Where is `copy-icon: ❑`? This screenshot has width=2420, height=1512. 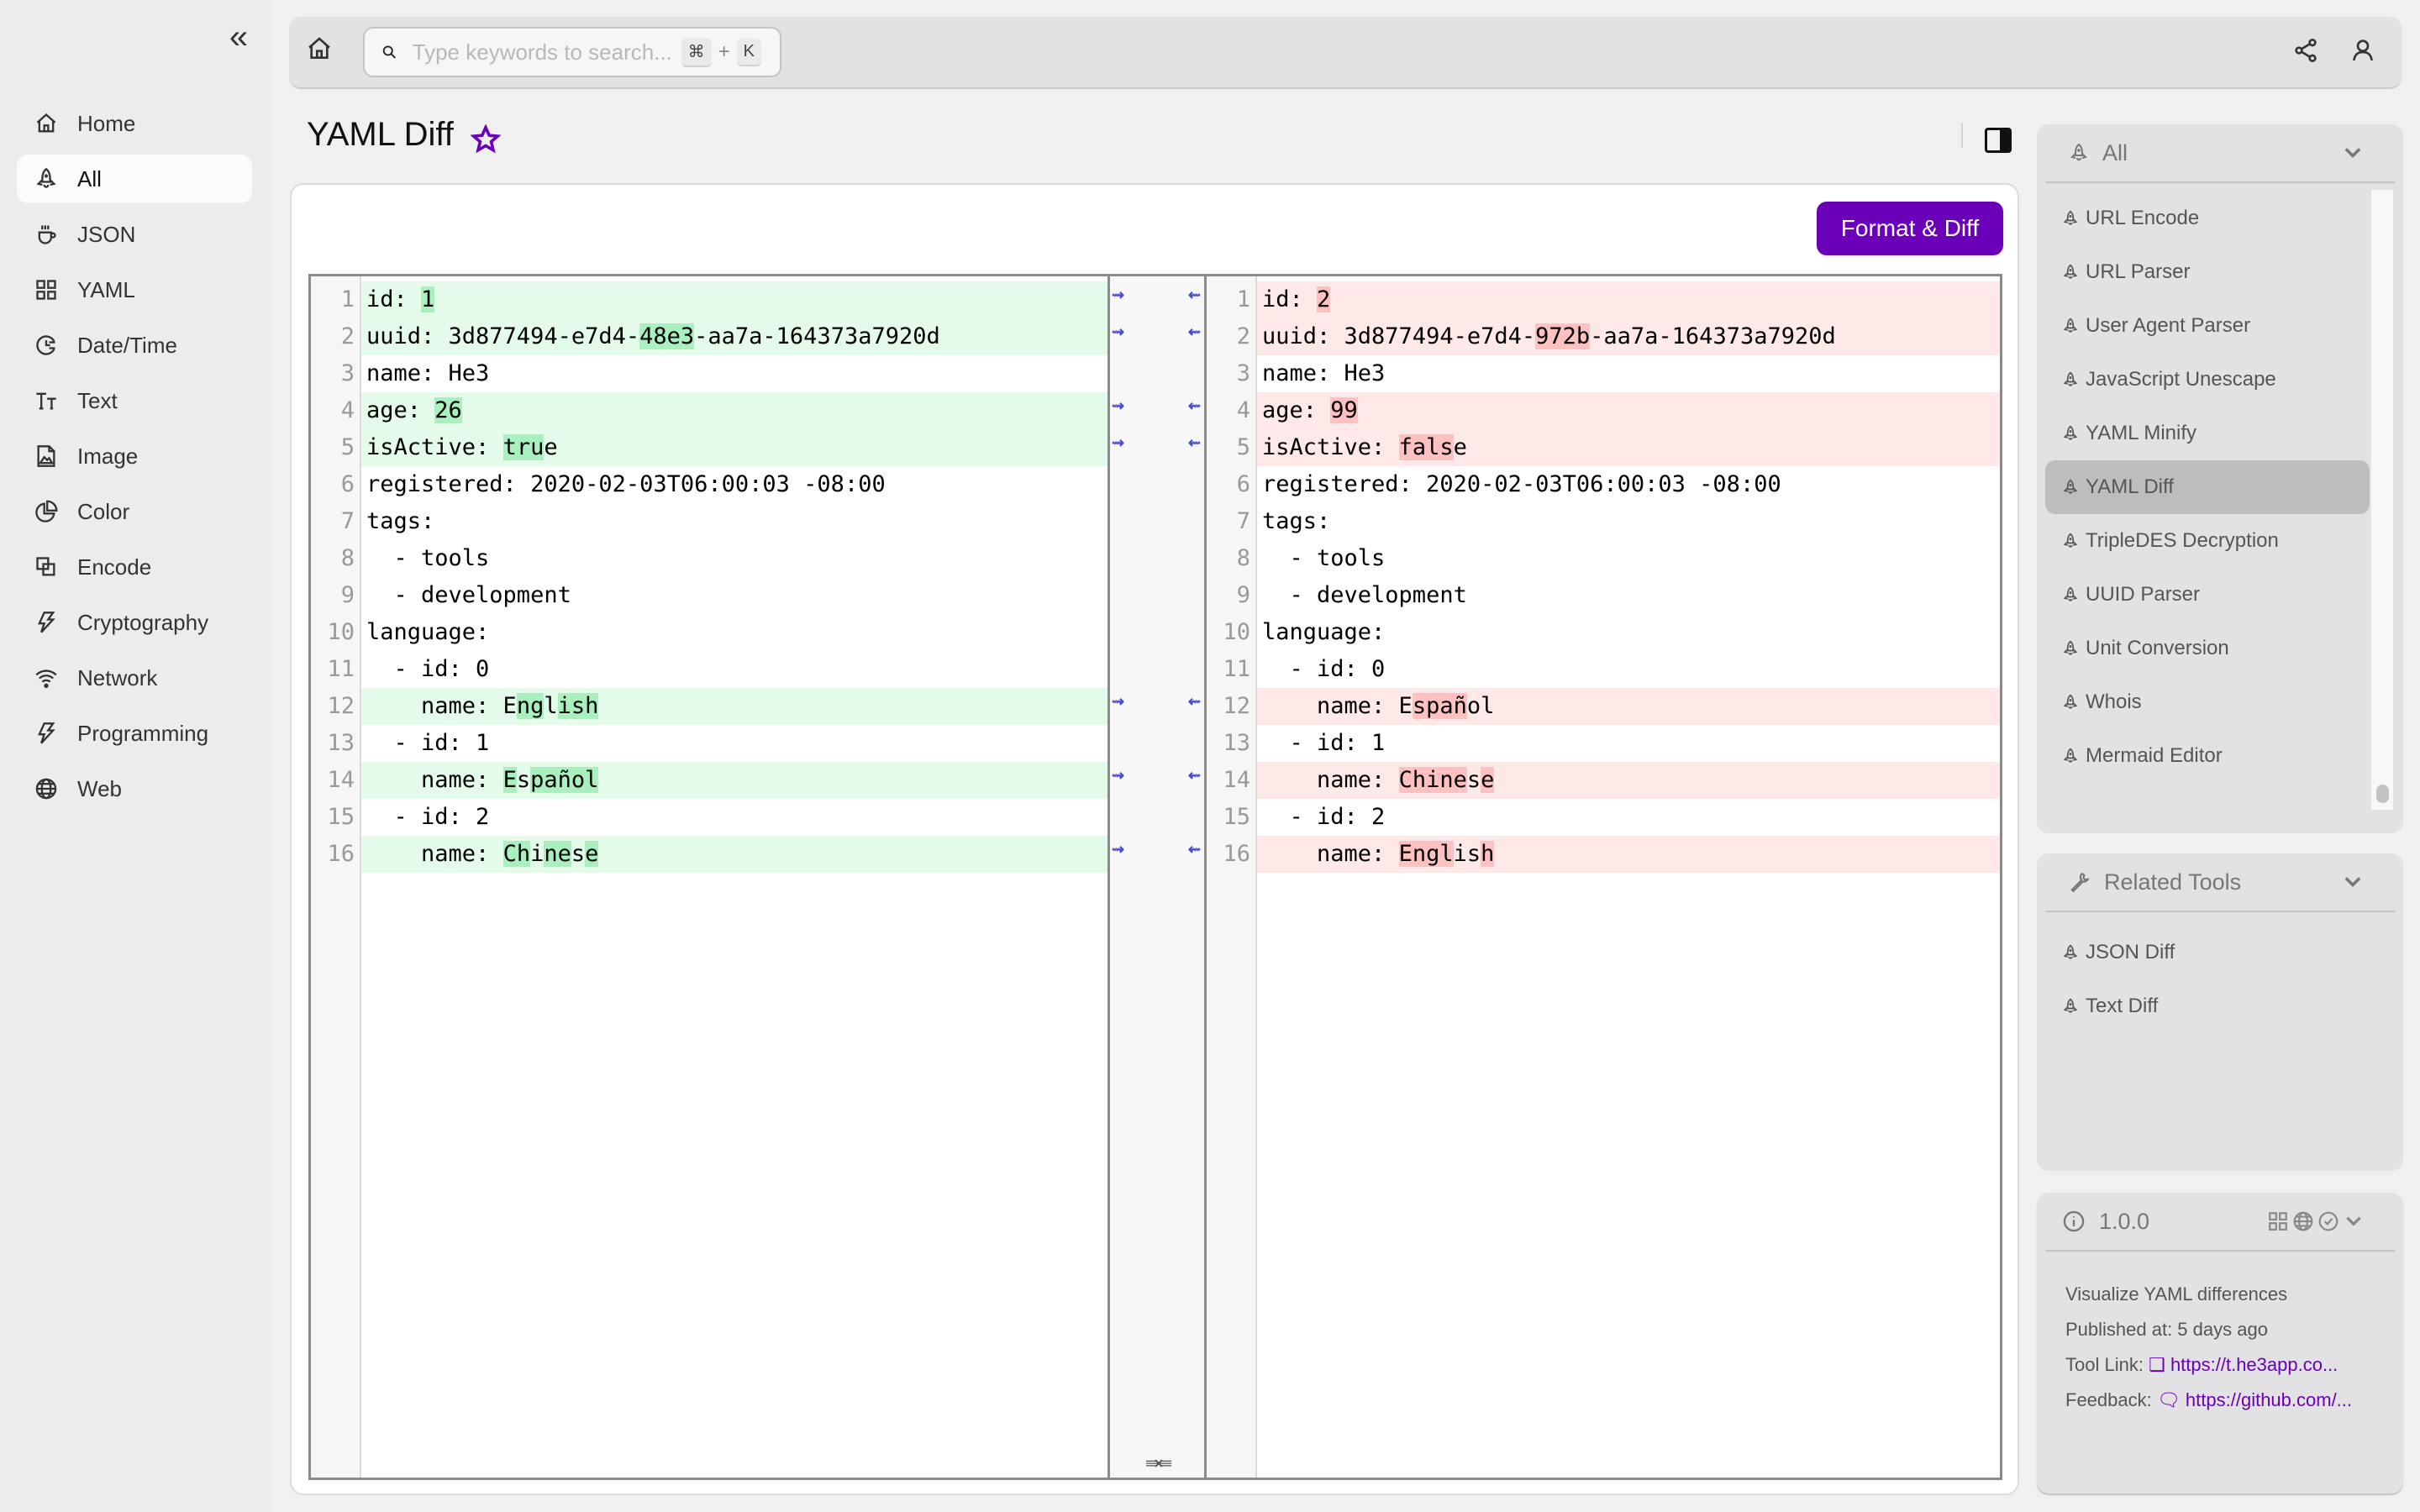
copy-icon: ❑ is located at coordinates (2157, 1364).